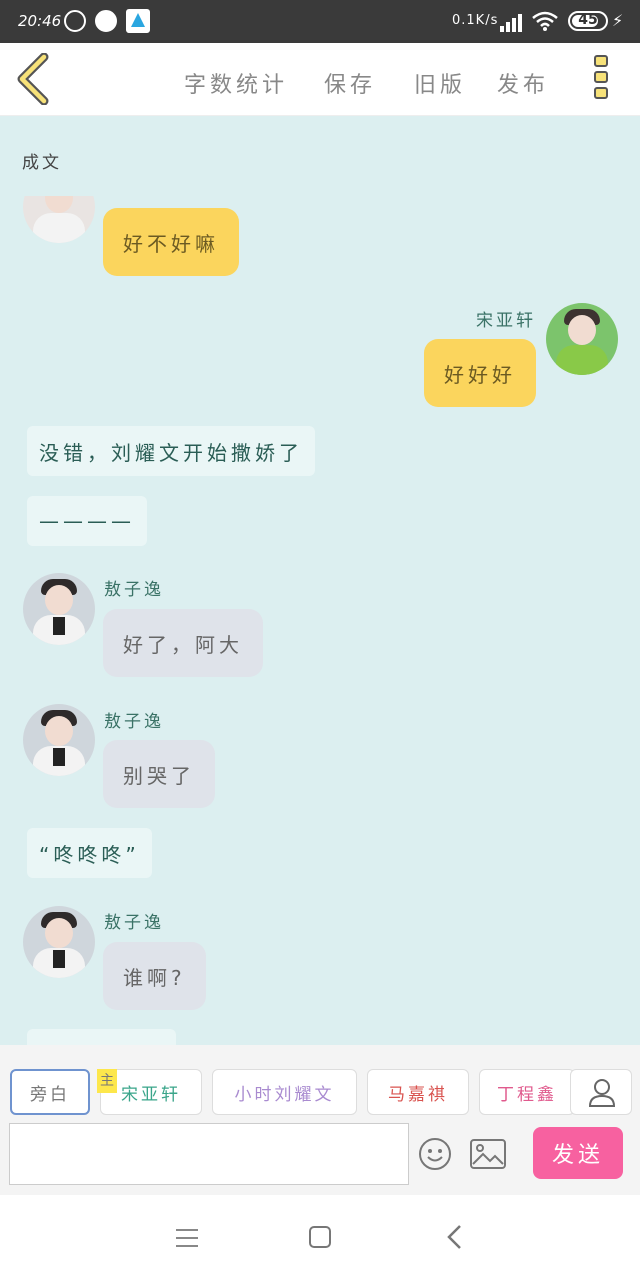 The width and height of the screenshot is (640, 1280). Describe the element at coordinates (618, 20) in the screenshot. I see `charging-icon: ⚡` at that location.